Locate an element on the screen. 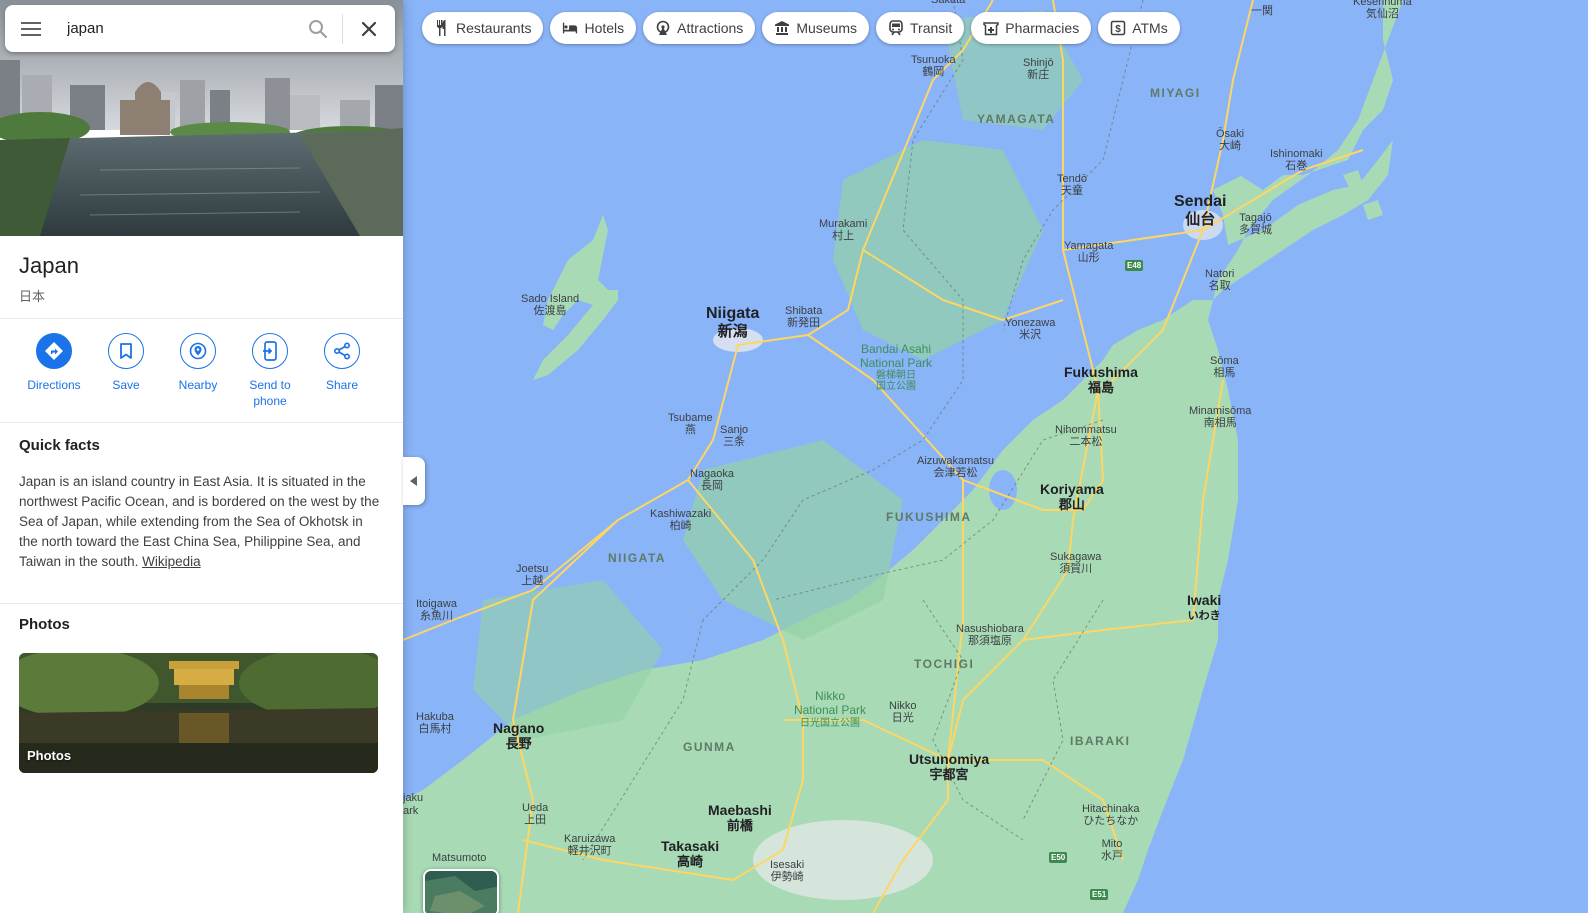 This screenshot has height=913, width=1588. city-label-minor: Sōma 相馬 is located at coordinates (1224, 367).